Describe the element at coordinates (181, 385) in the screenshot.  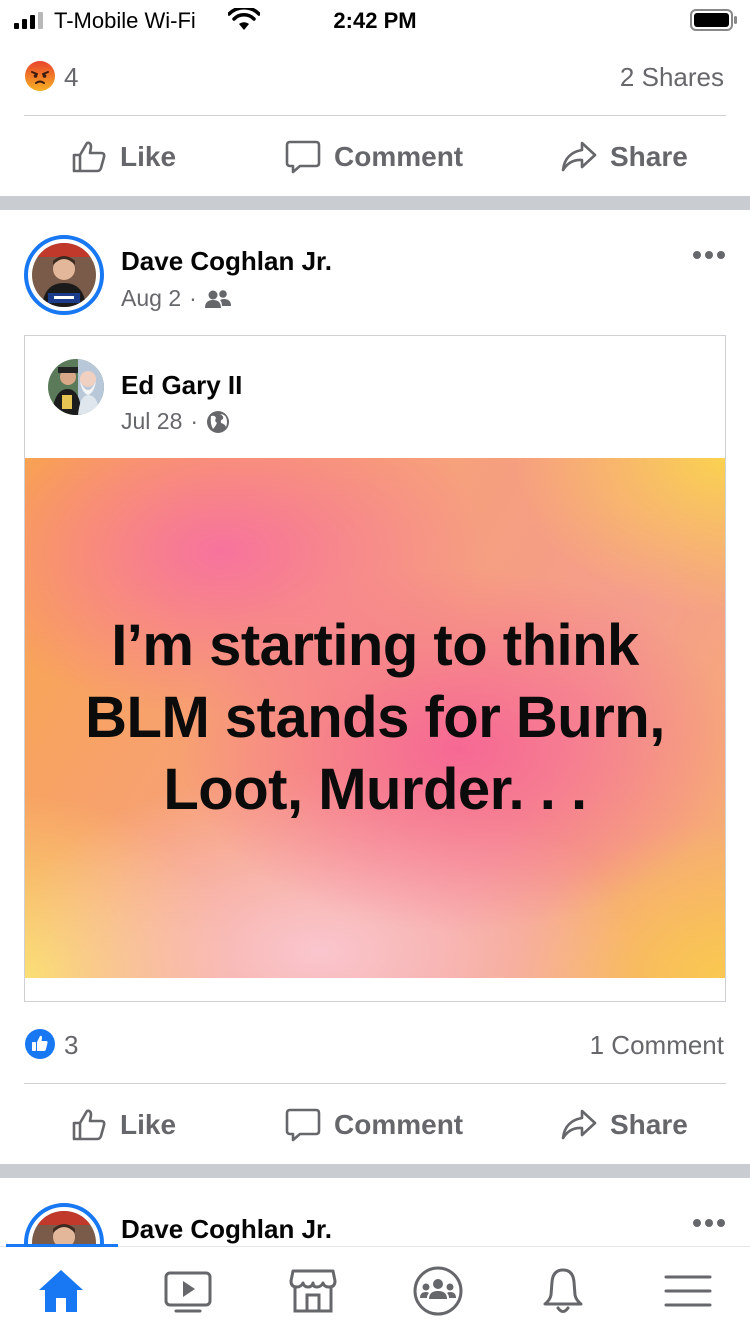
I see `shared-author-name: Ed Gary II` at that location.